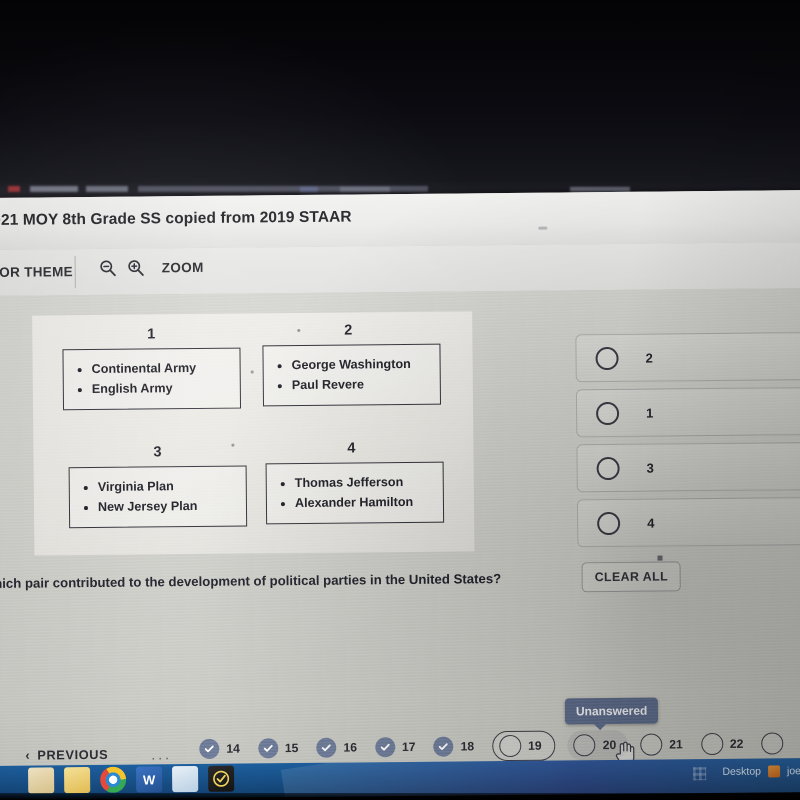 This screenshot has height=800, width=800. I want to click on previous-button: ‹ PREVIOUS, so click(66, 755).